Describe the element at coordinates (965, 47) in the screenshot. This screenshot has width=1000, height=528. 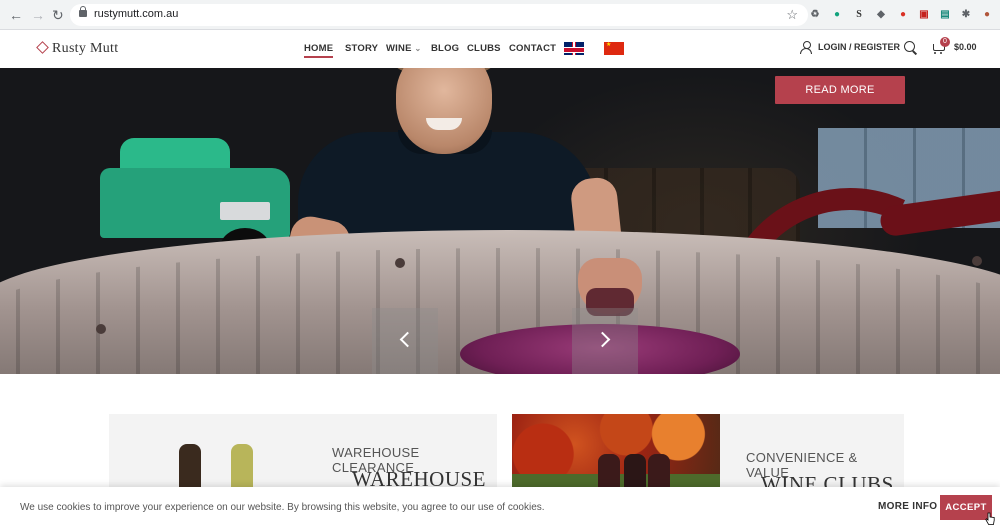
I see `cart-total: $0.00` at that location.